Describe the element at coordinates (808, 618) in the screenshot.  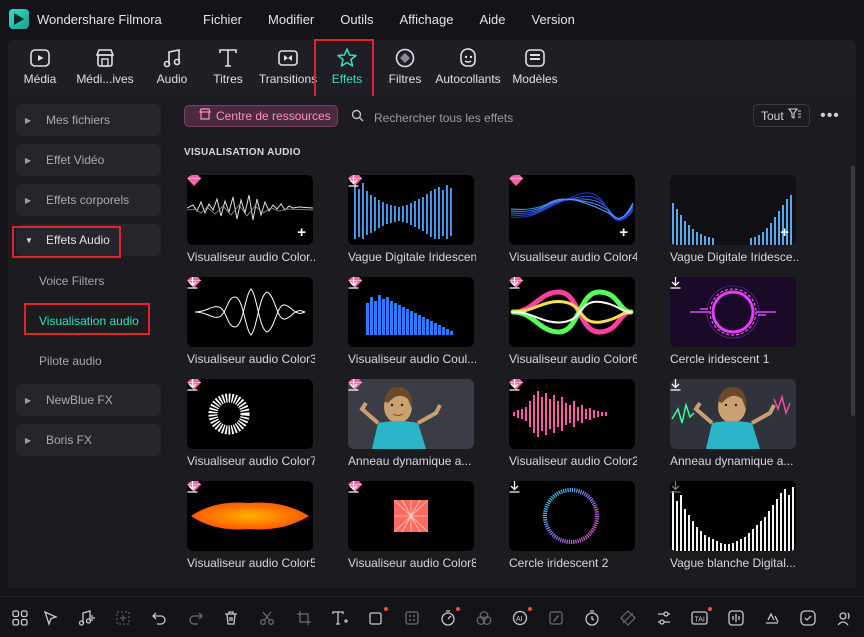
I see `snap-icon` at that location.